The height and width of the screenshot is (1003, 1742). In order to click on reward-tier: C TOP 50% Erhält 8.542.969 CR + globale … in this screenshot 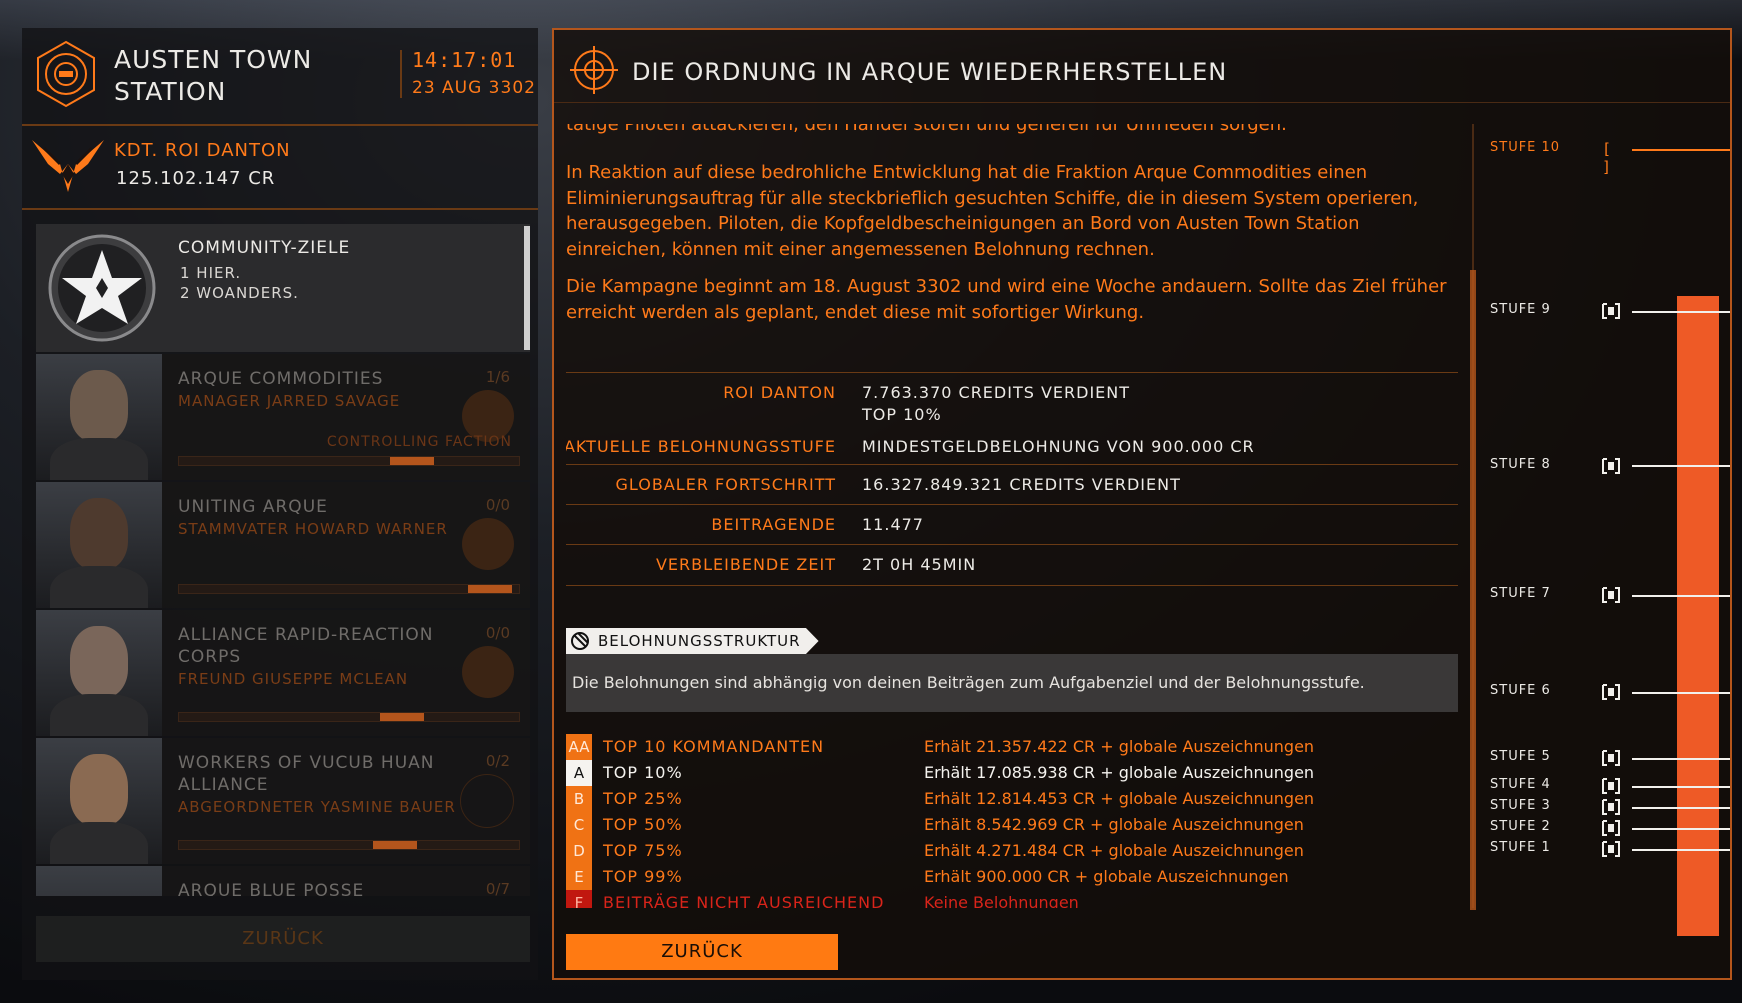, I will do `click(1012, 825)`.